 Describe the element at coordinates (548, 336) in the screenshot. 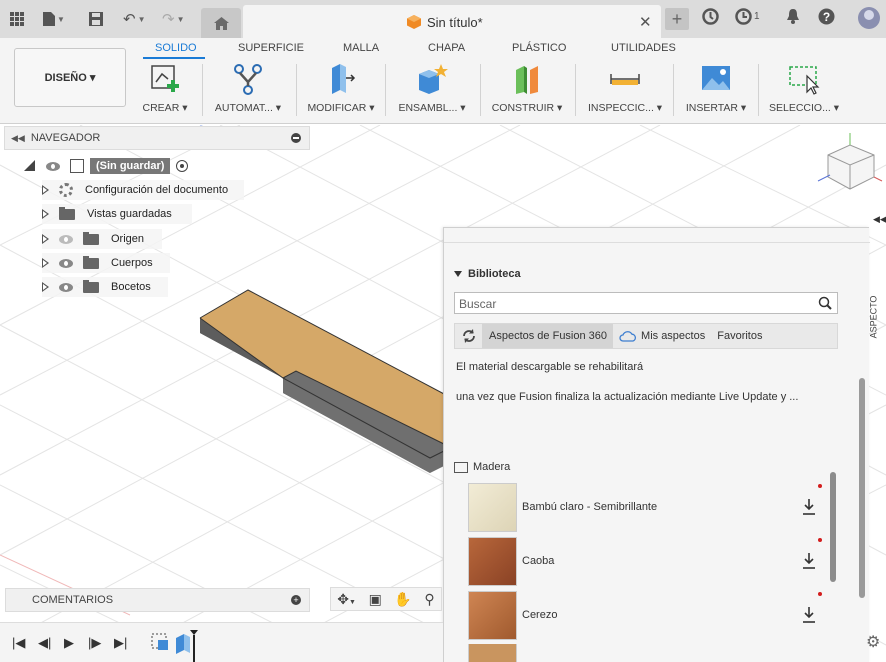

I see `tab-fusion-appearances: Aspectos de Fusion 360` at that location.